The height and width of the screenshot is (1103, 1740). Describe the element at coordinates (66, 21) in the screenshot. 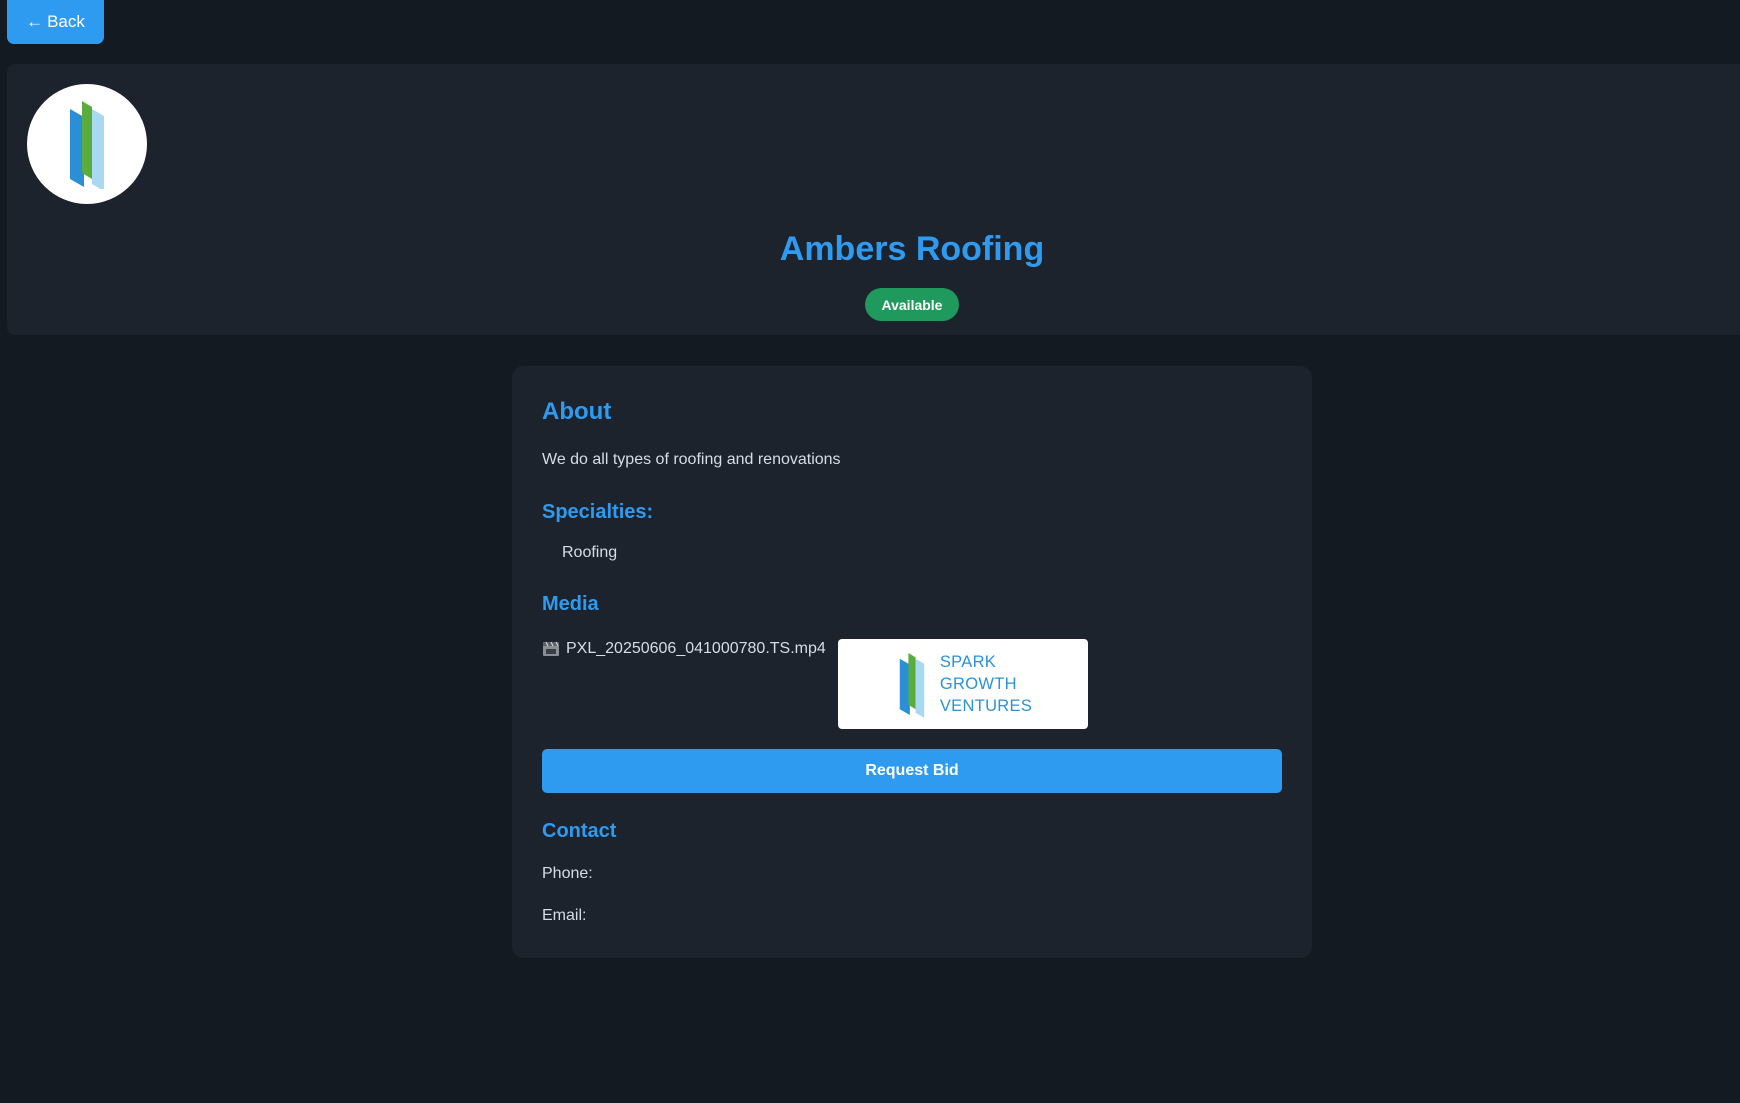

I see `back-button-label: Back` at that location.